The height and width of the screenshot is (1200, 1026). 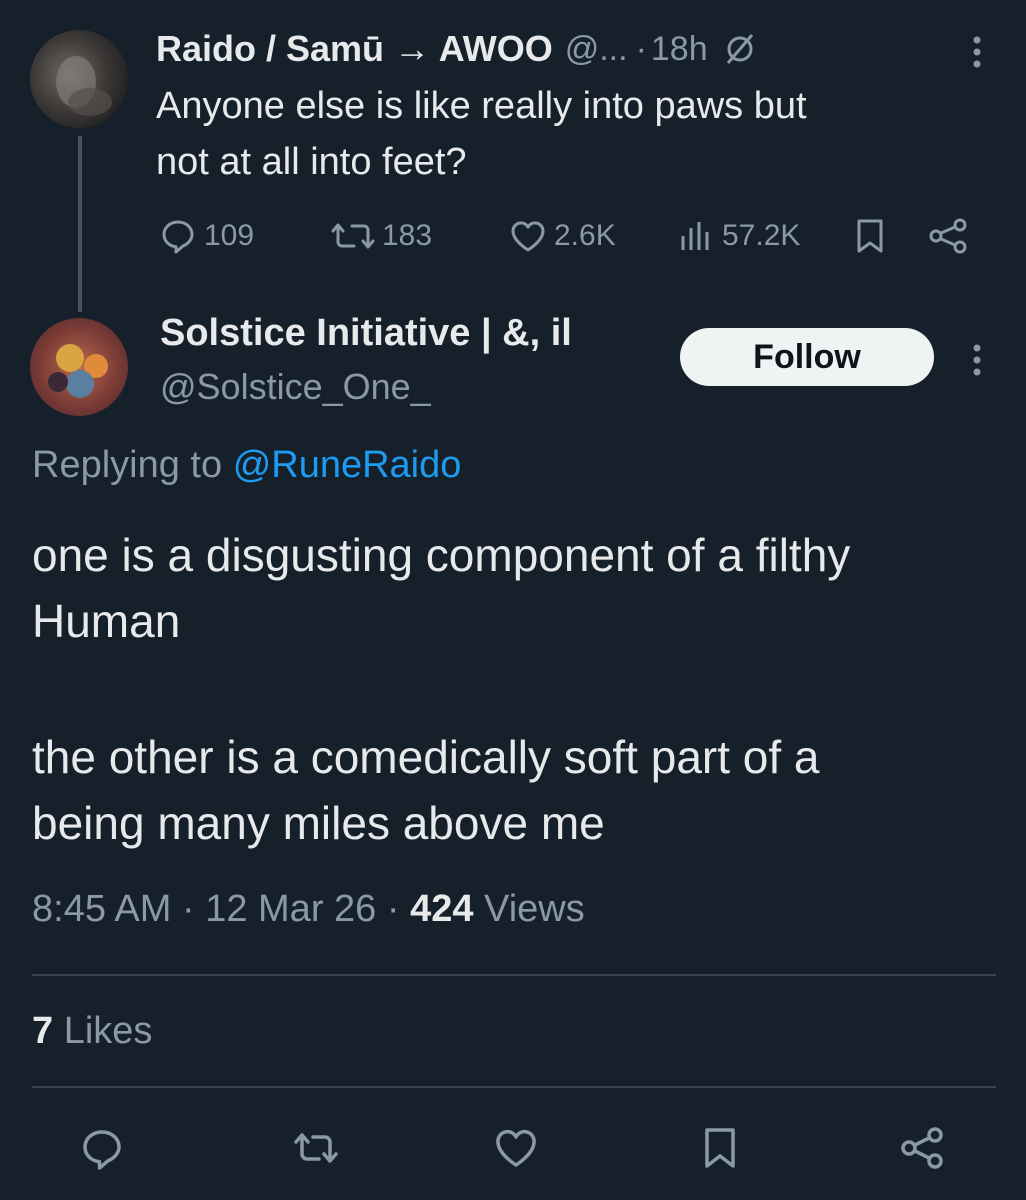 I want to click on likes-summary: 7 Likes, so click(x=92, y=1031).